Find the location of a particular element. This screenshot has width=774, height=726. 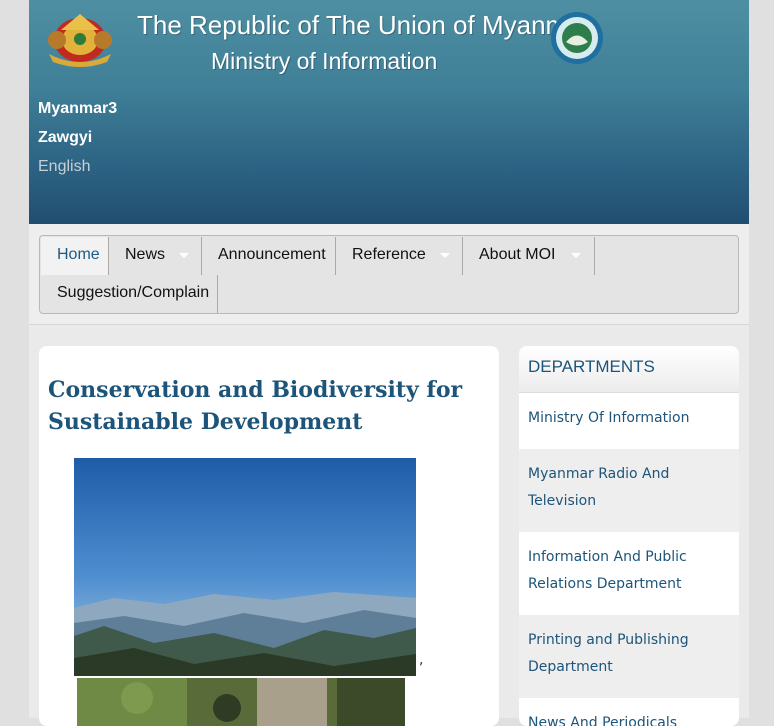

nav-reference-label: Reference is located at coordinates (389, 254).